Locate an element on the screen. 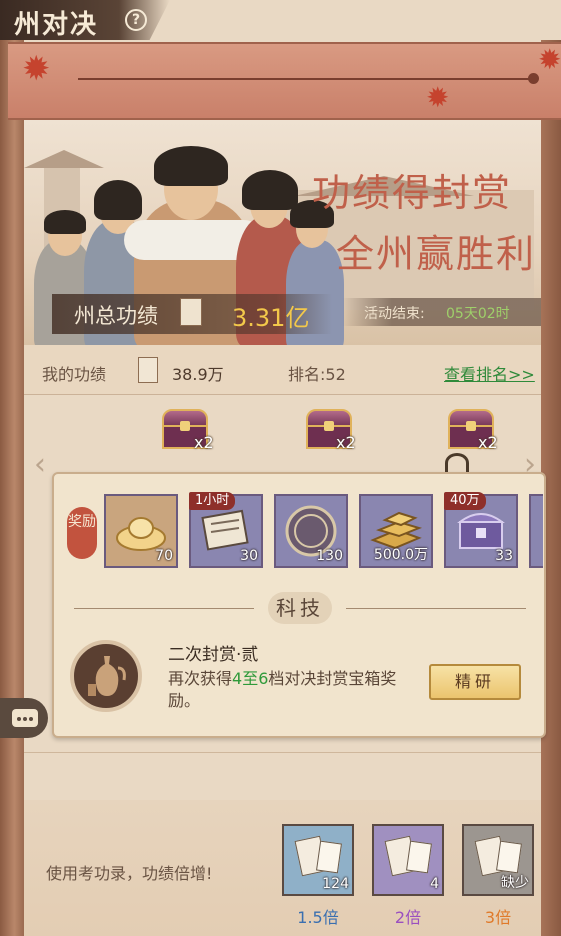 Image resolution: width=561 pixels, height=936 pixels. chest-row: ‹ x2 x2 x2 › is located at coordinates (282, 438).